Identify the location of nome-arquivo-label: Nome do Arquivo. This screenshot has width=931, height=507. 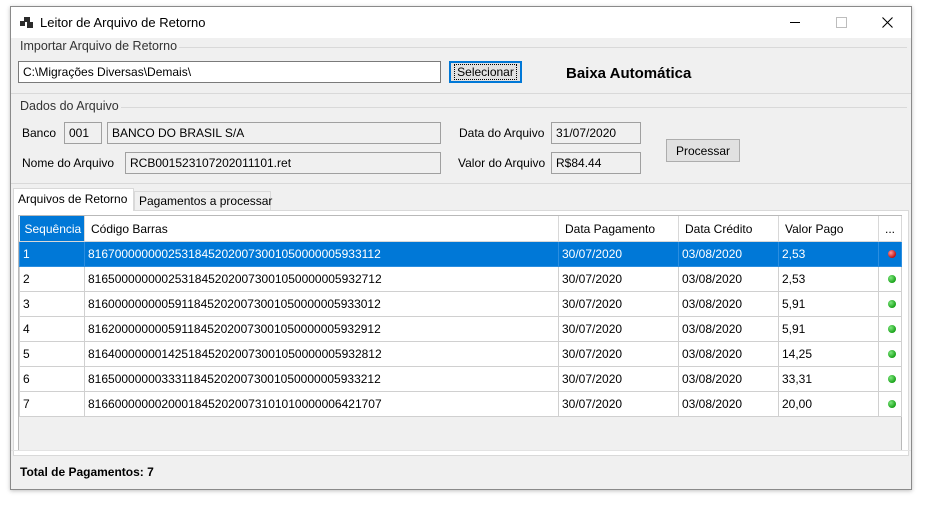
(68, 163).